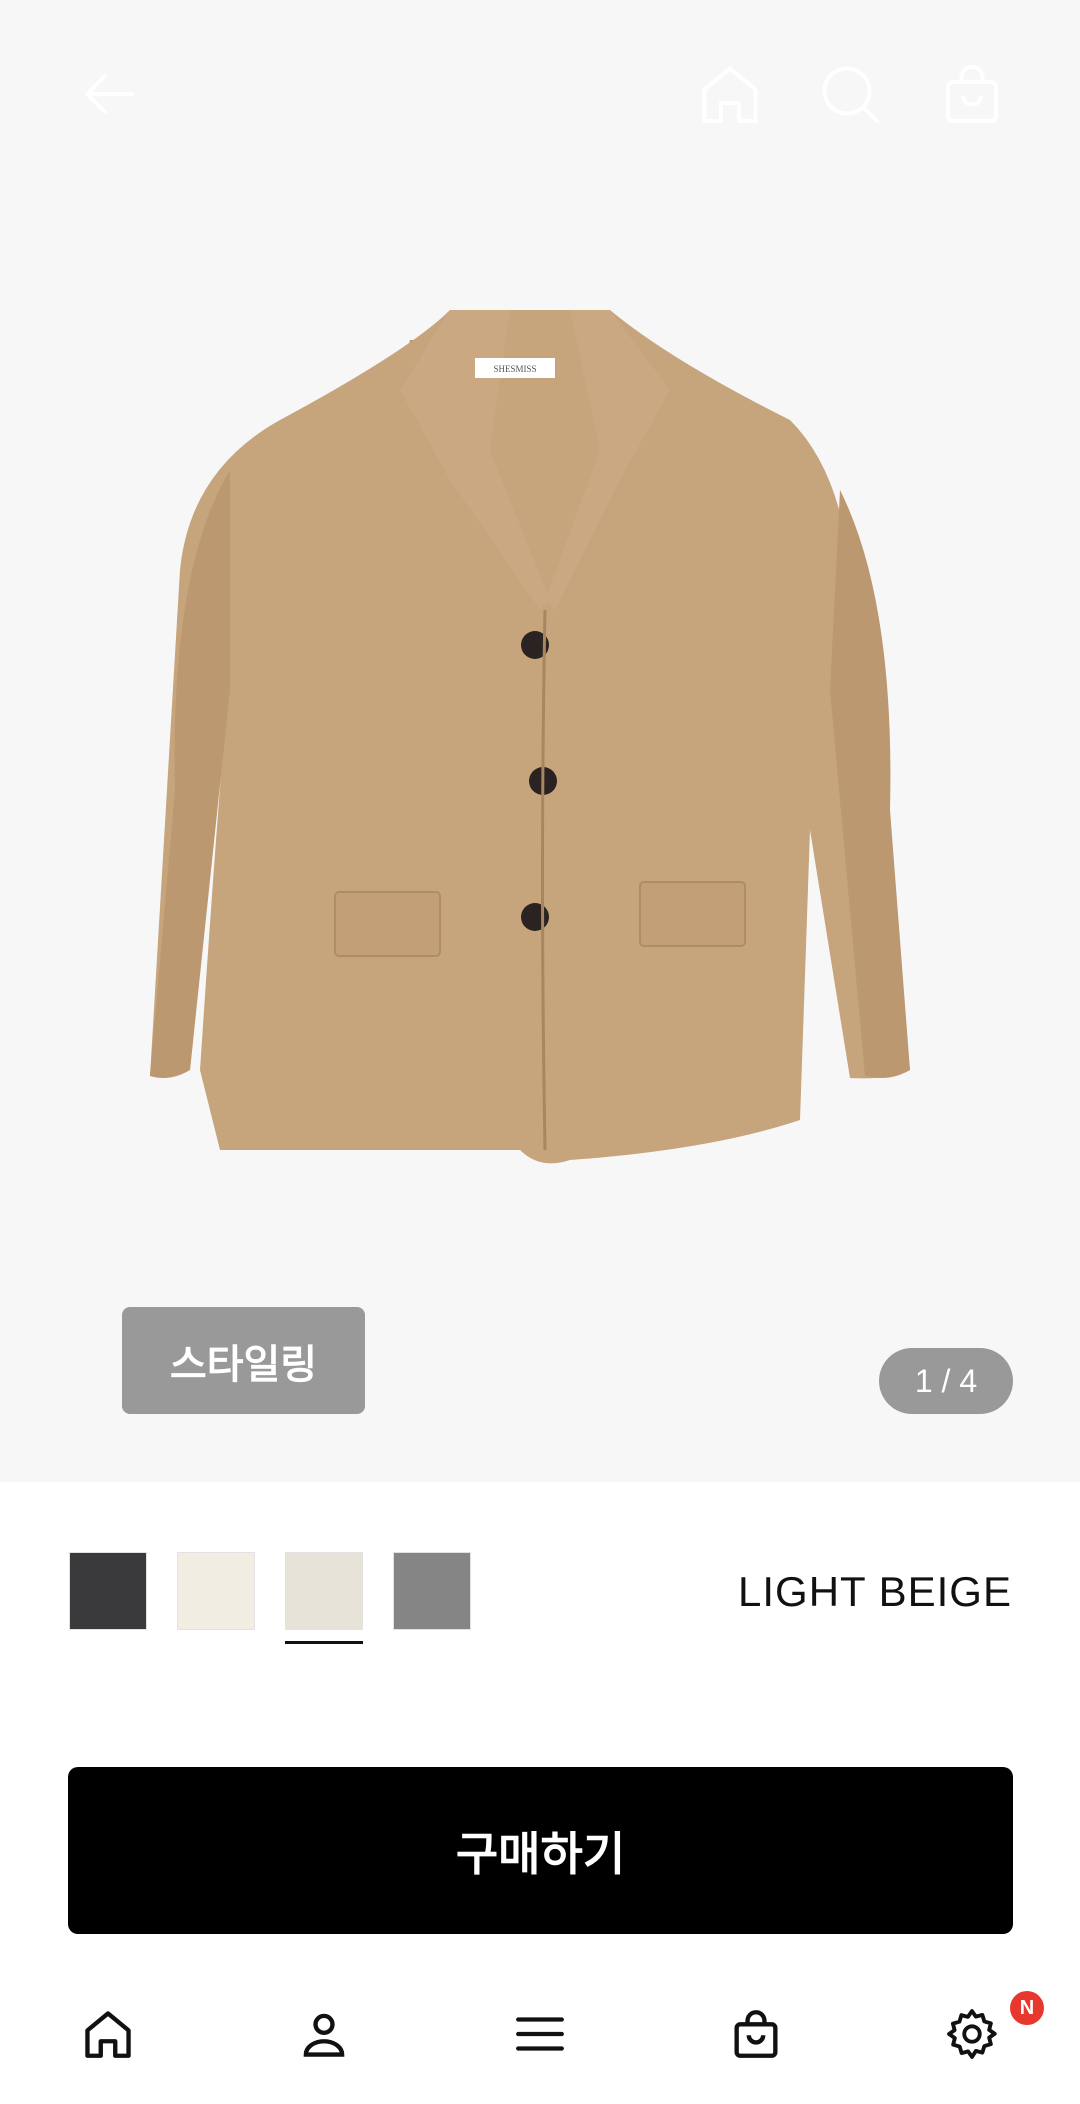  Describe the element at coordinates (1027, 2008) in the screenshot. I see `settings-notification-badge: N` at that location.